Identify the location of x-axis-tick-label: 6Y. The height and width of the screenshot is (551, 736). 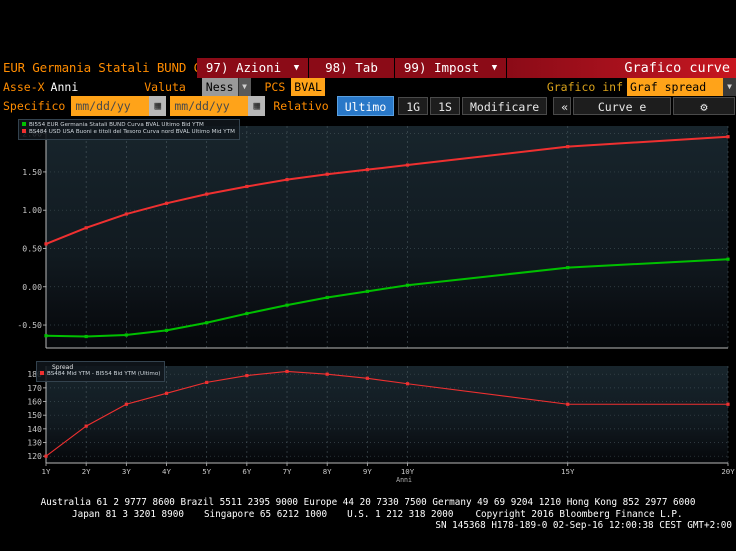
(246, 471).